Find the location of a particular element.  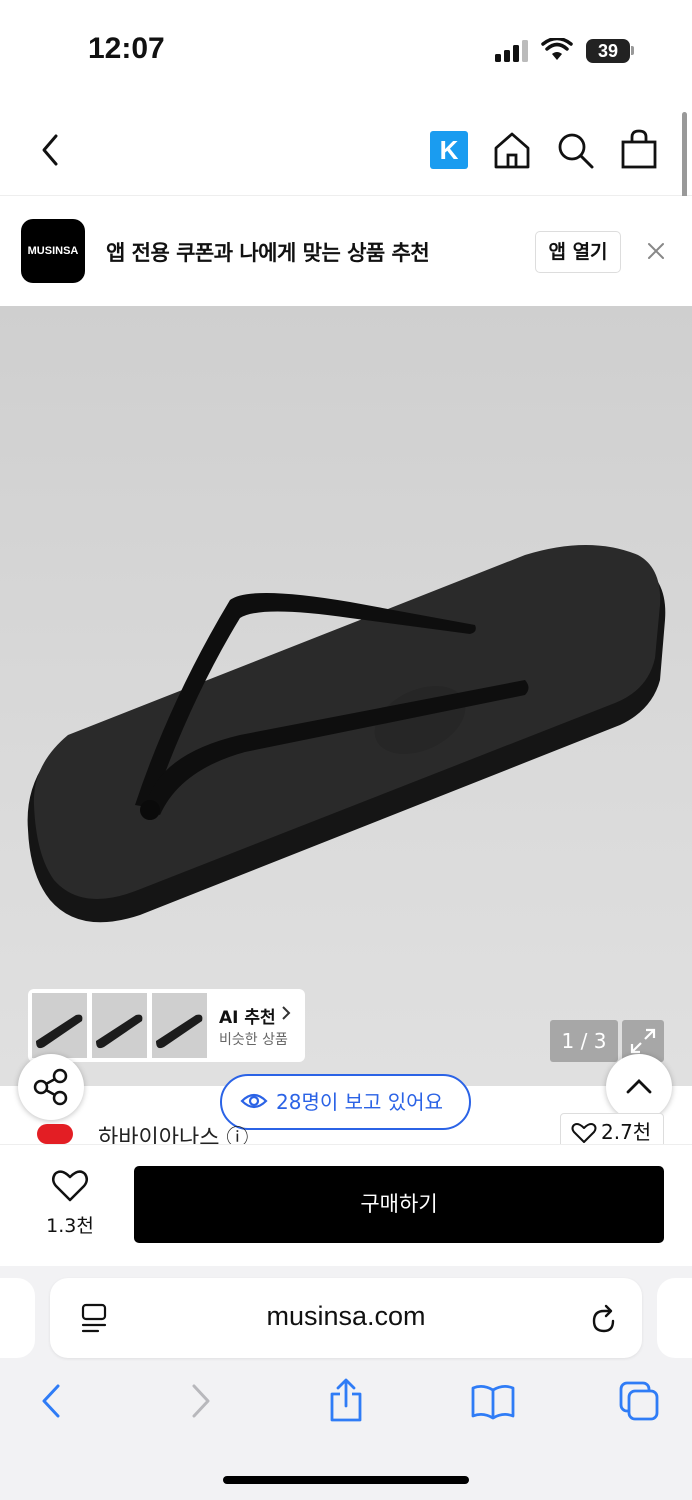

share-button is located at coordinates (51, 1087).